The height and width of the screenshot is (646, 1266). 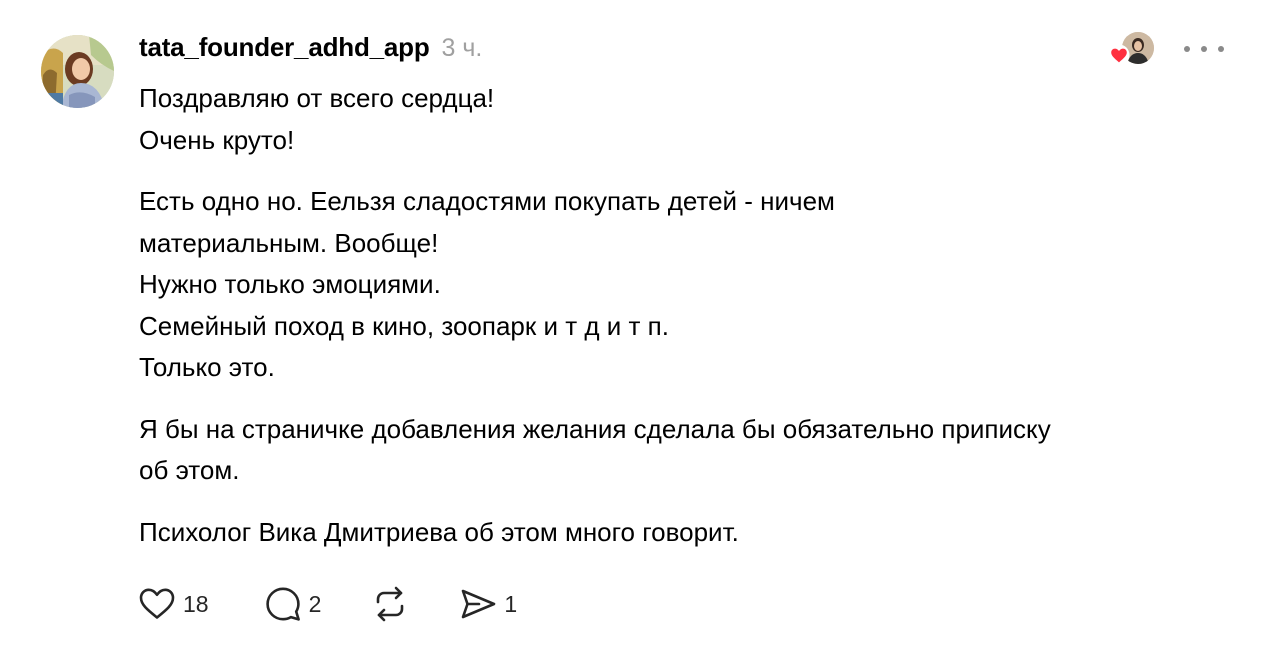 What do you see at coordinates (282, 604) in the screenshot?
I see `speech-bubble-icon` at bounding box center [282, 604].